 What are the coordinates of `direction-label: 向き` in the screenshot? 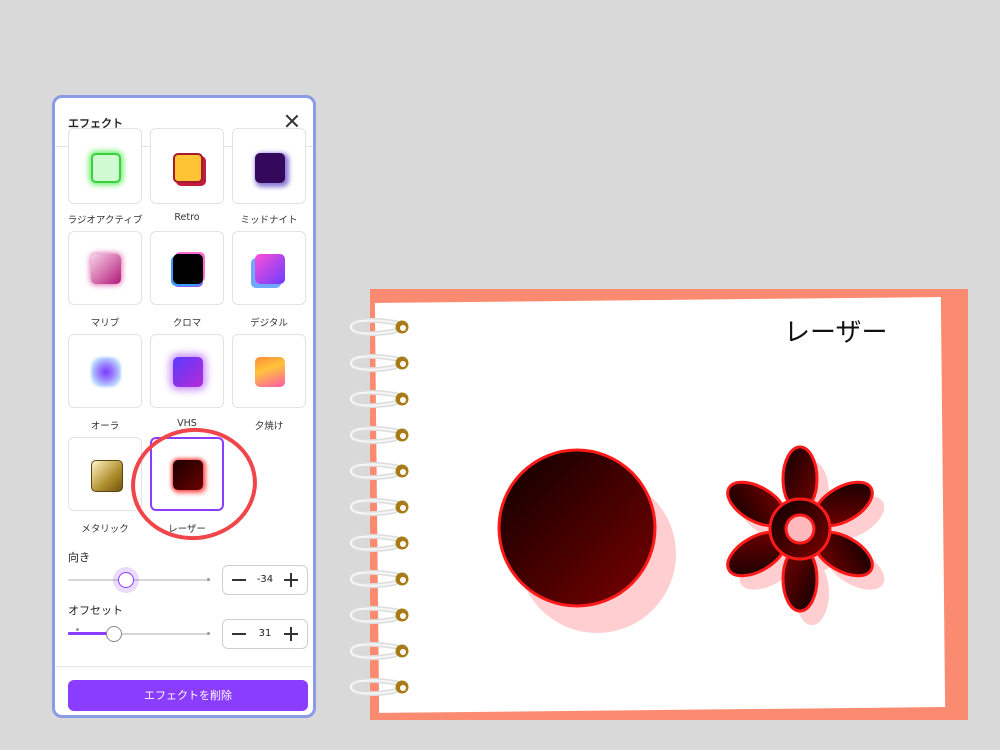 It's located at (79, 557).